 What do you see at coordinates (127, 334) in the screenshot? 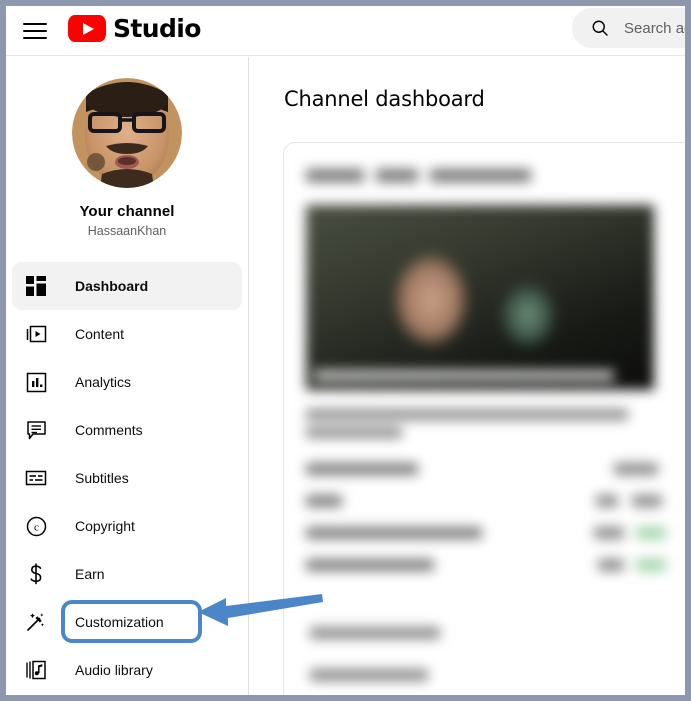
I see `sidebar-item-content: Content` at bounding box center [127, 334].